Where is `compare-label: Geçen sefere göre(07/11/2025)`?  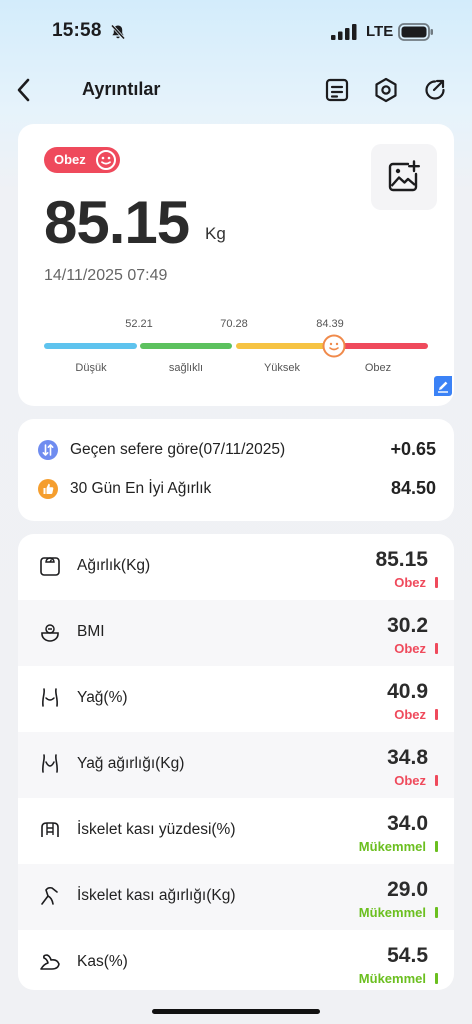 compare-label: Geçen sefere göre(07/11/2025) is located at coordinates (178, 449).